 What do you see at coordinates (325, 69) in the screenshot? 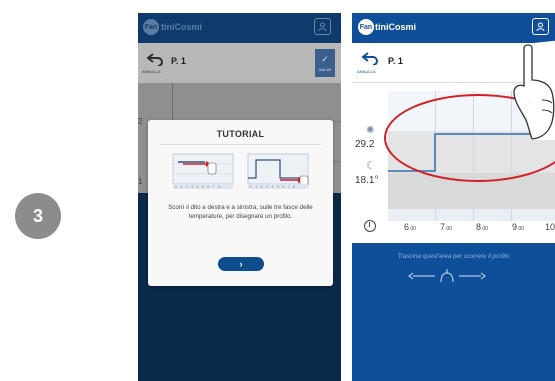
I see `save-label: SALVA` at bounding box center [325, 69].